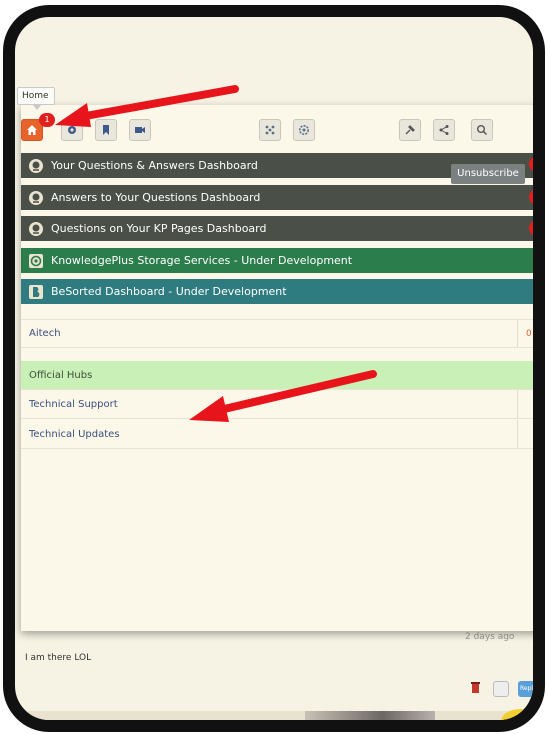 The image size is (548, 734). I want to click on share-button, so click(444, 130).